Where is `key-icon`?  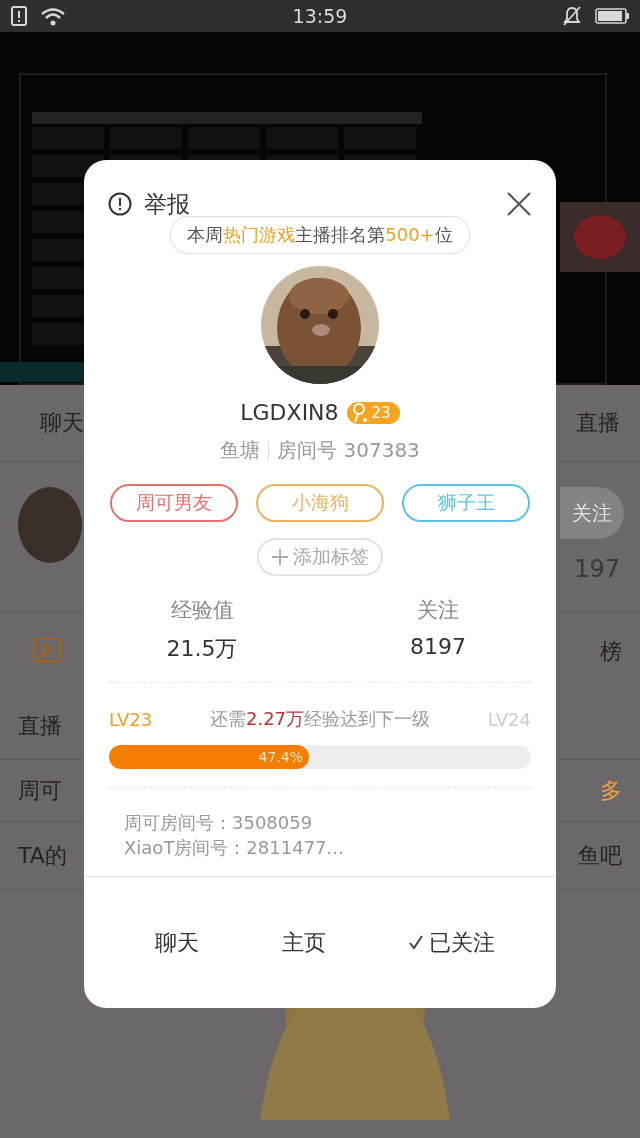 key-icon is located at coordinates (359, 412).